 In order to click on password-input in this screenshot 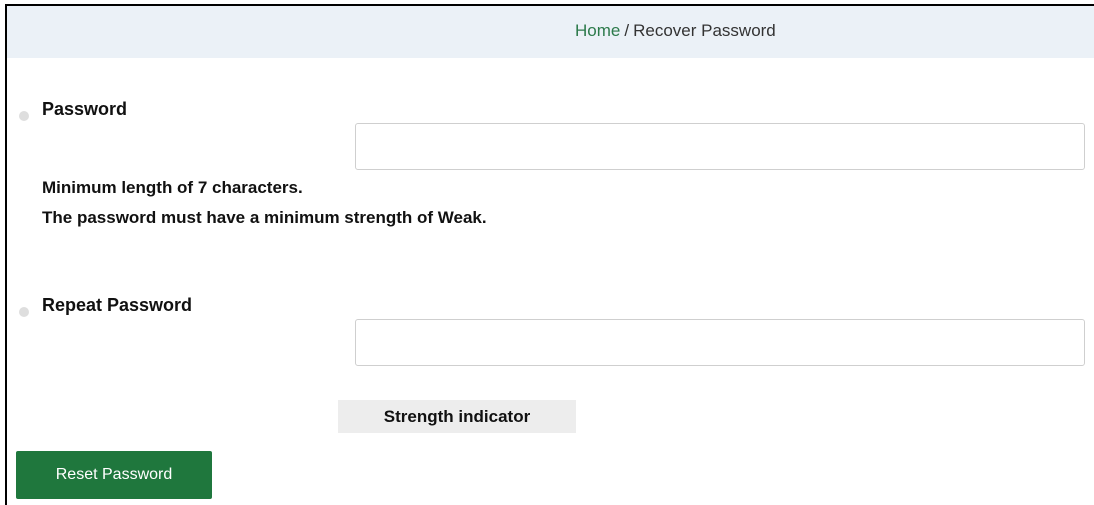, I will do `click(720, 146)`.